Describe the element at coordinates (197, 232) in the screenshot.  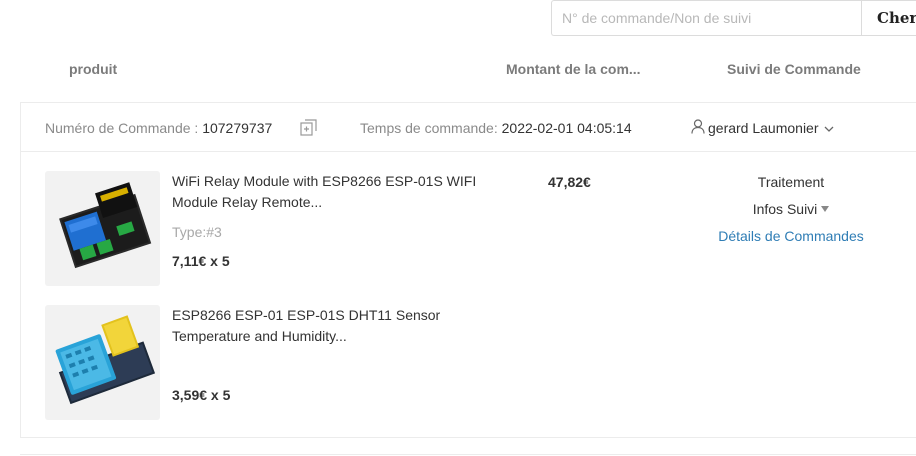
I see `product-type: Type:#3` at that location.